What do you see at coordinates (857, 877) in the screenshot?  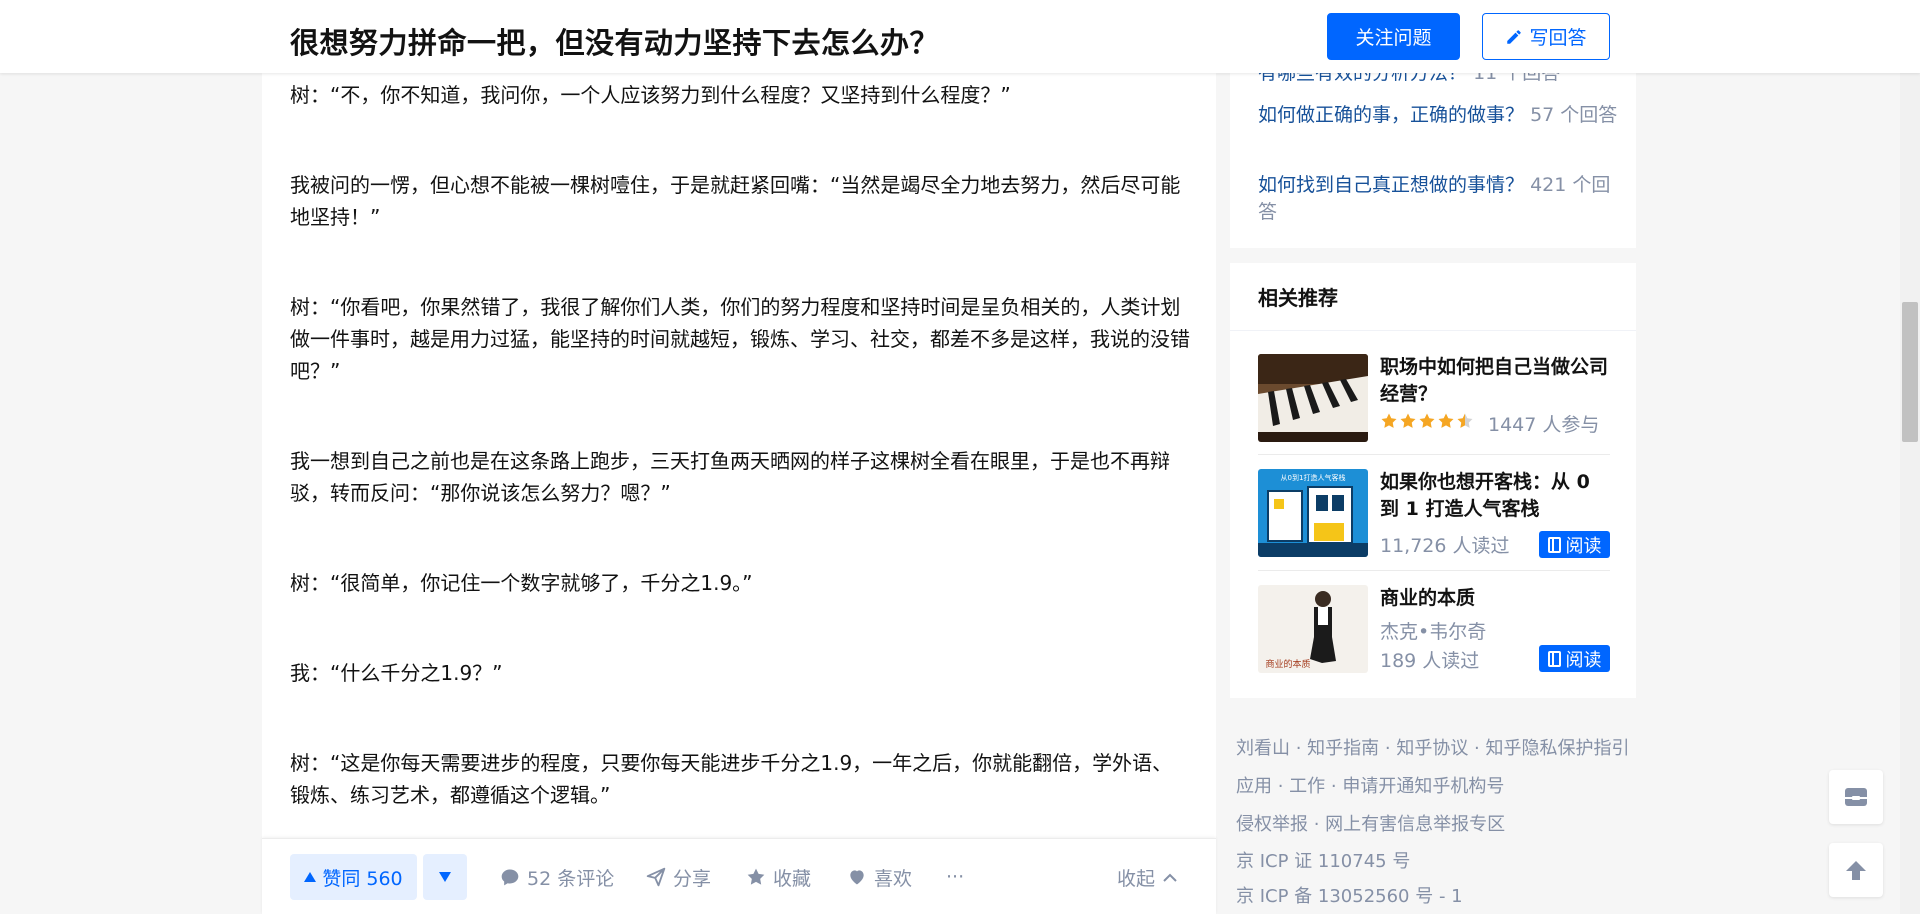 I see `heart-icon` at bounding box center [857, 877].